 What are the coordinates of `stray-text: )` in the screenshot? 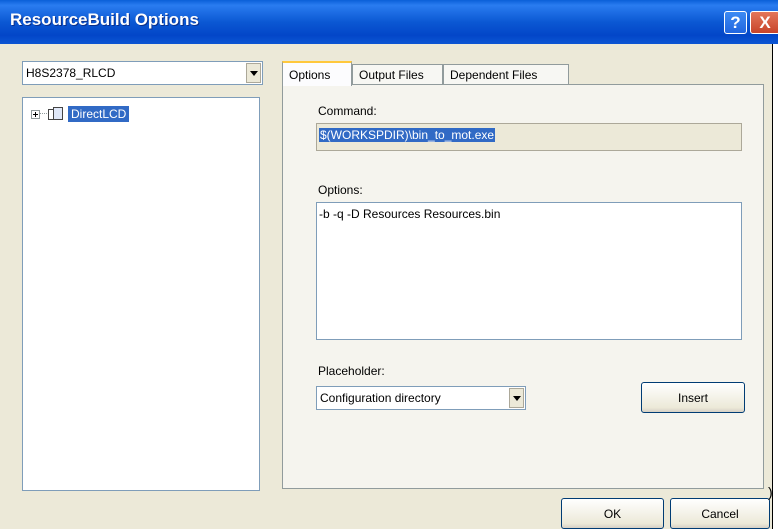 It's located at (770, 492).